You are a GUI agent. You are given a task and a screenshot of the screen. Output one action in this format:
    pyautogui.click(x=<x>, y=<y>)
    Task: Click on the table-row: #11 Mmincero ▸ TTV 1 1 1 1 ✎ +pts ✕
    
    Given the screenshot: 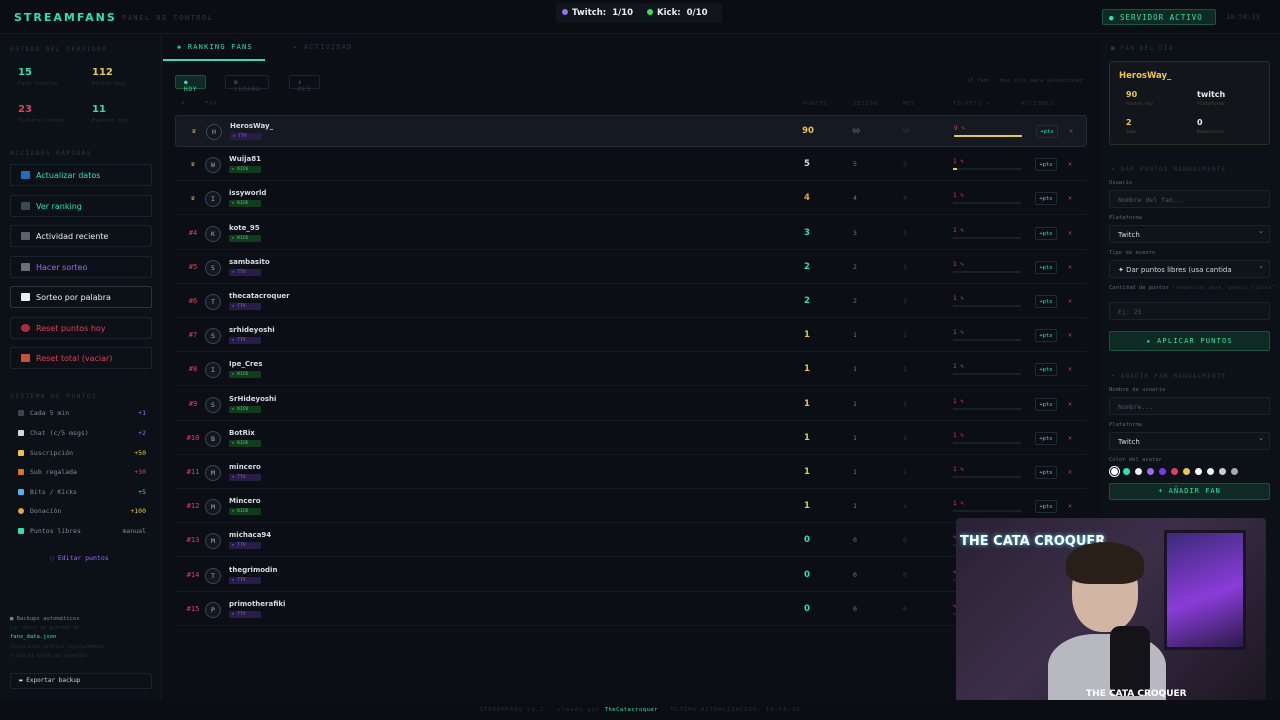 What is the action you would take?
    pyautogui.click(x=631, y=473)
    